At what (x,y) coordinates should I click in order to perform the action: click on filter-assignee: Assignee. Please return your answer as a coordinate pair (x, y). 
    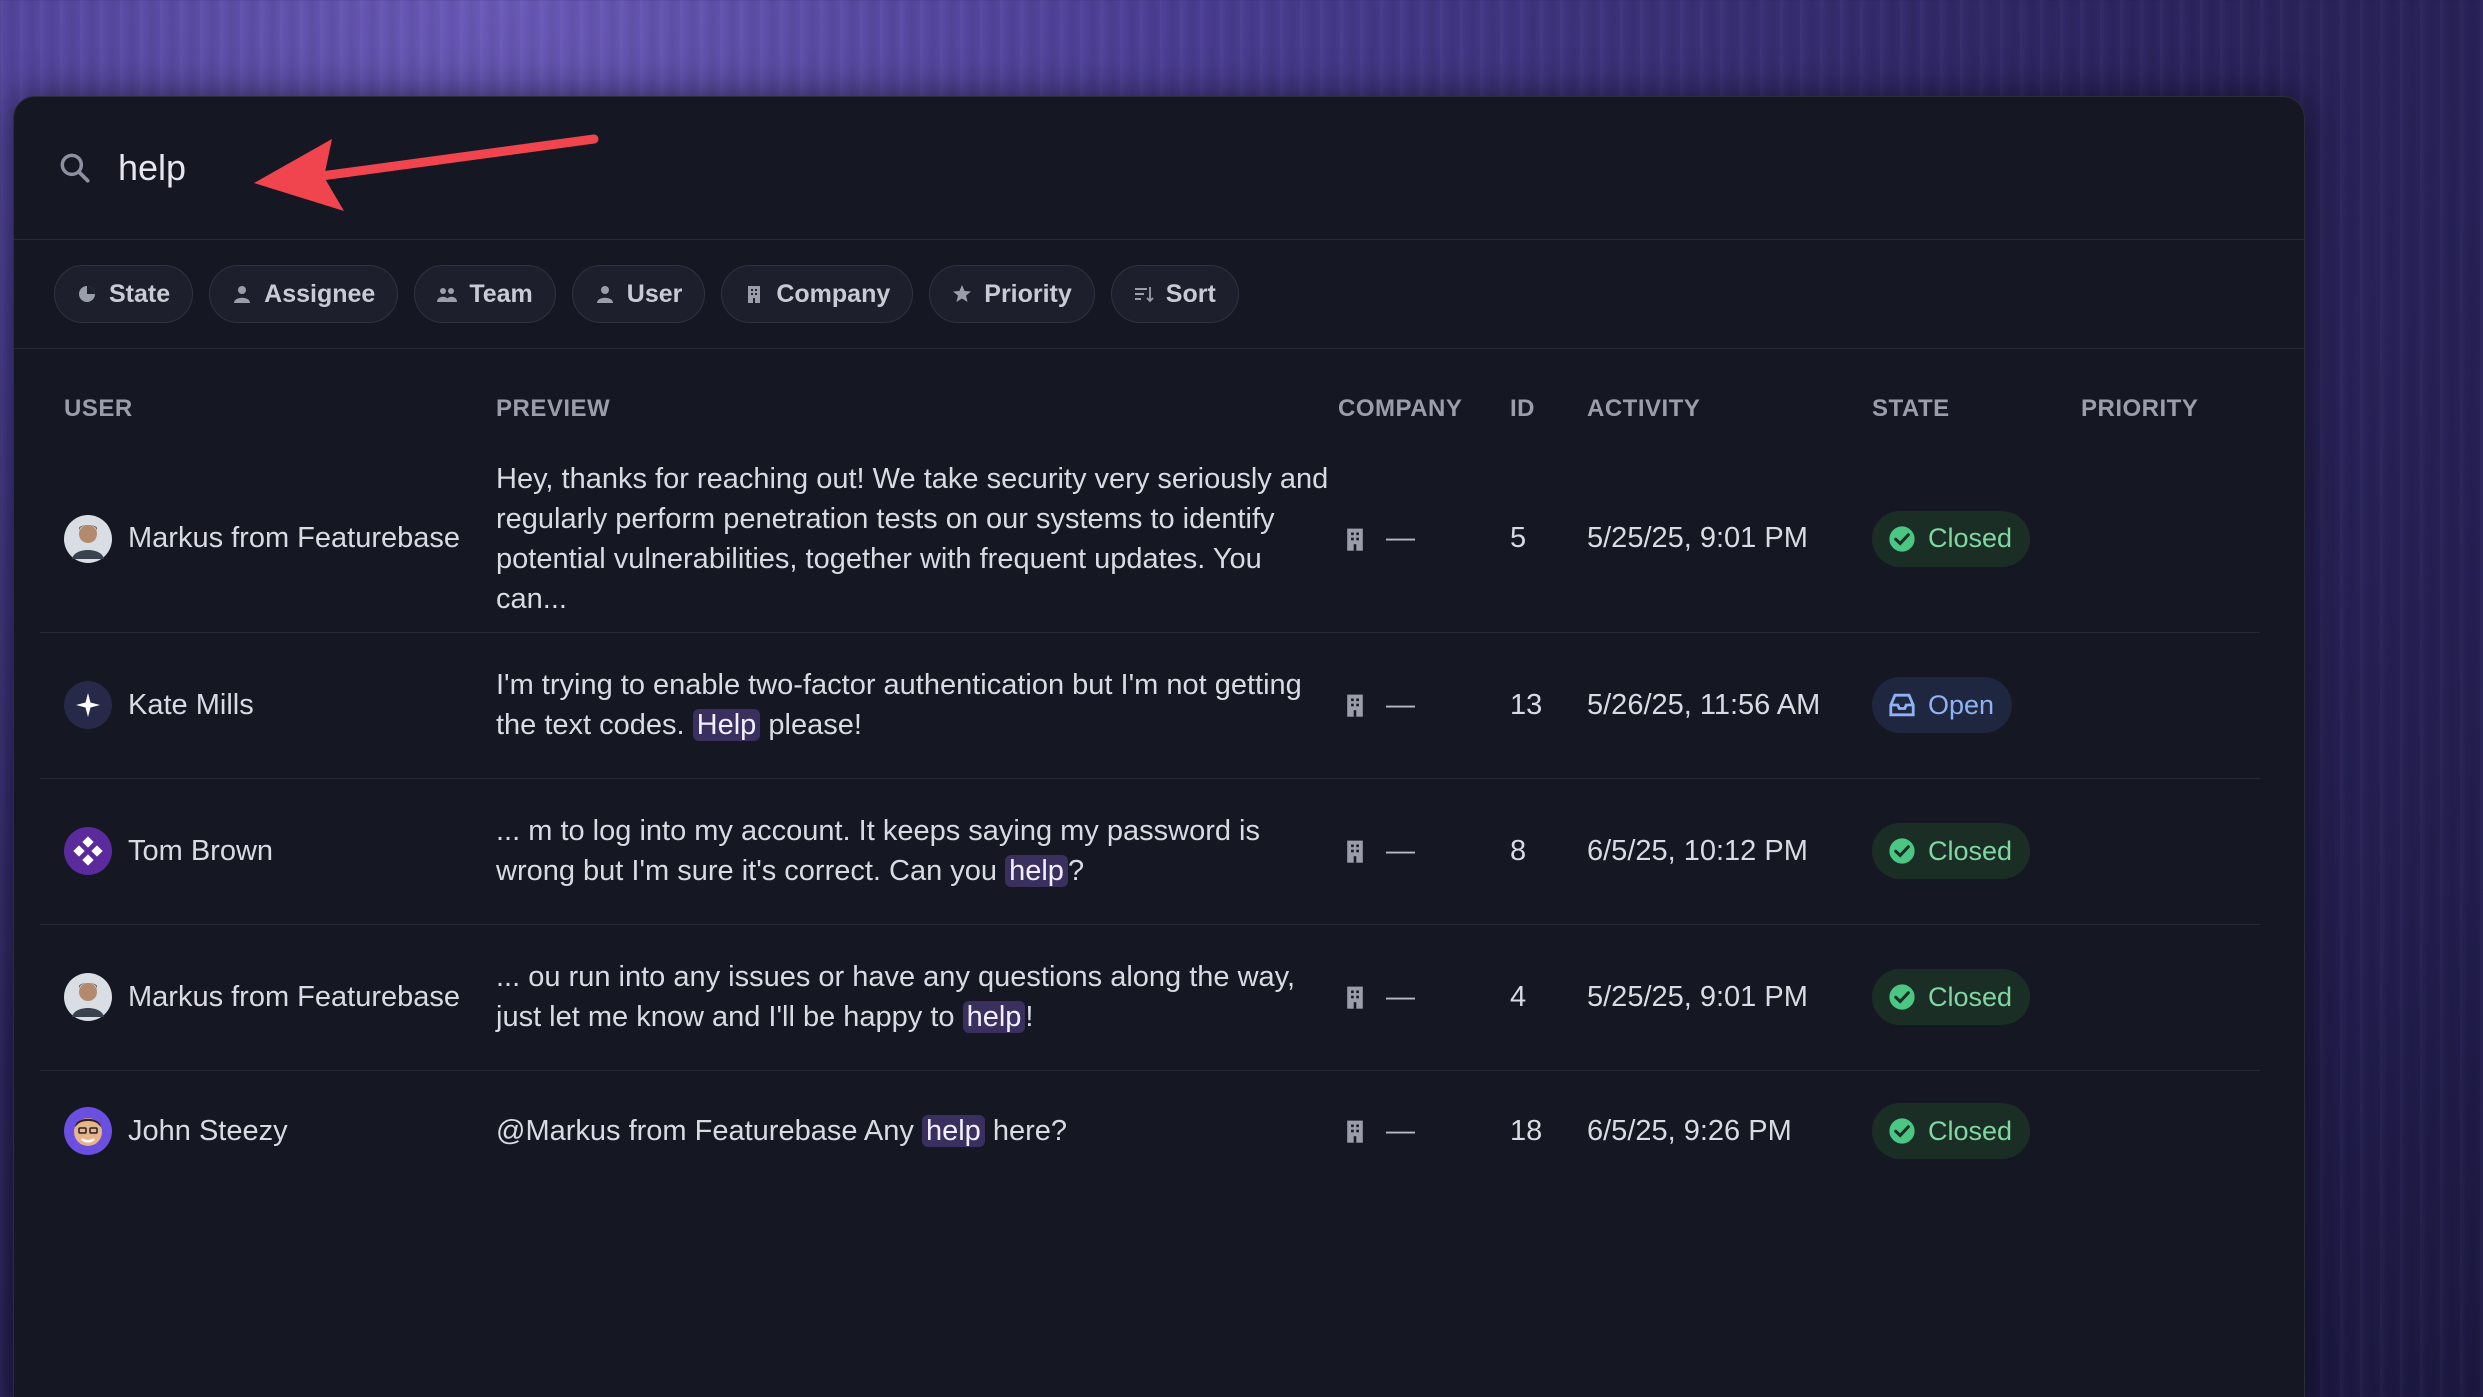
    Looking at the image, I should click on (304, 294).